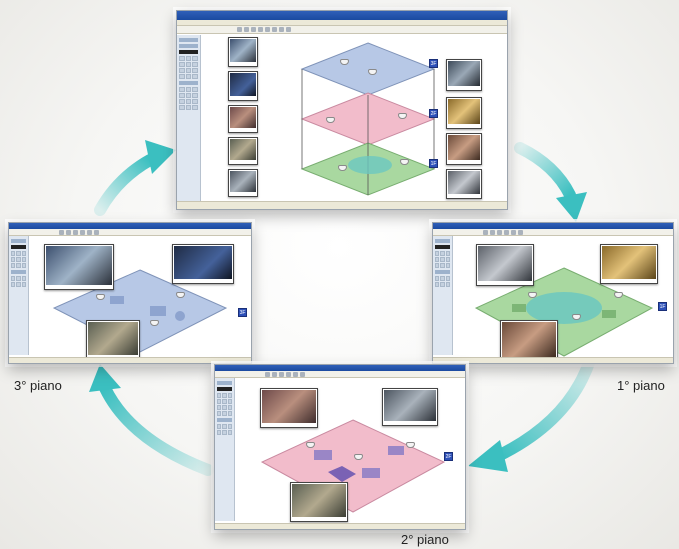 The height and width of the screenshot is (549, 679). I want to click on floor1-label: 1° piano, so click(641, 385).